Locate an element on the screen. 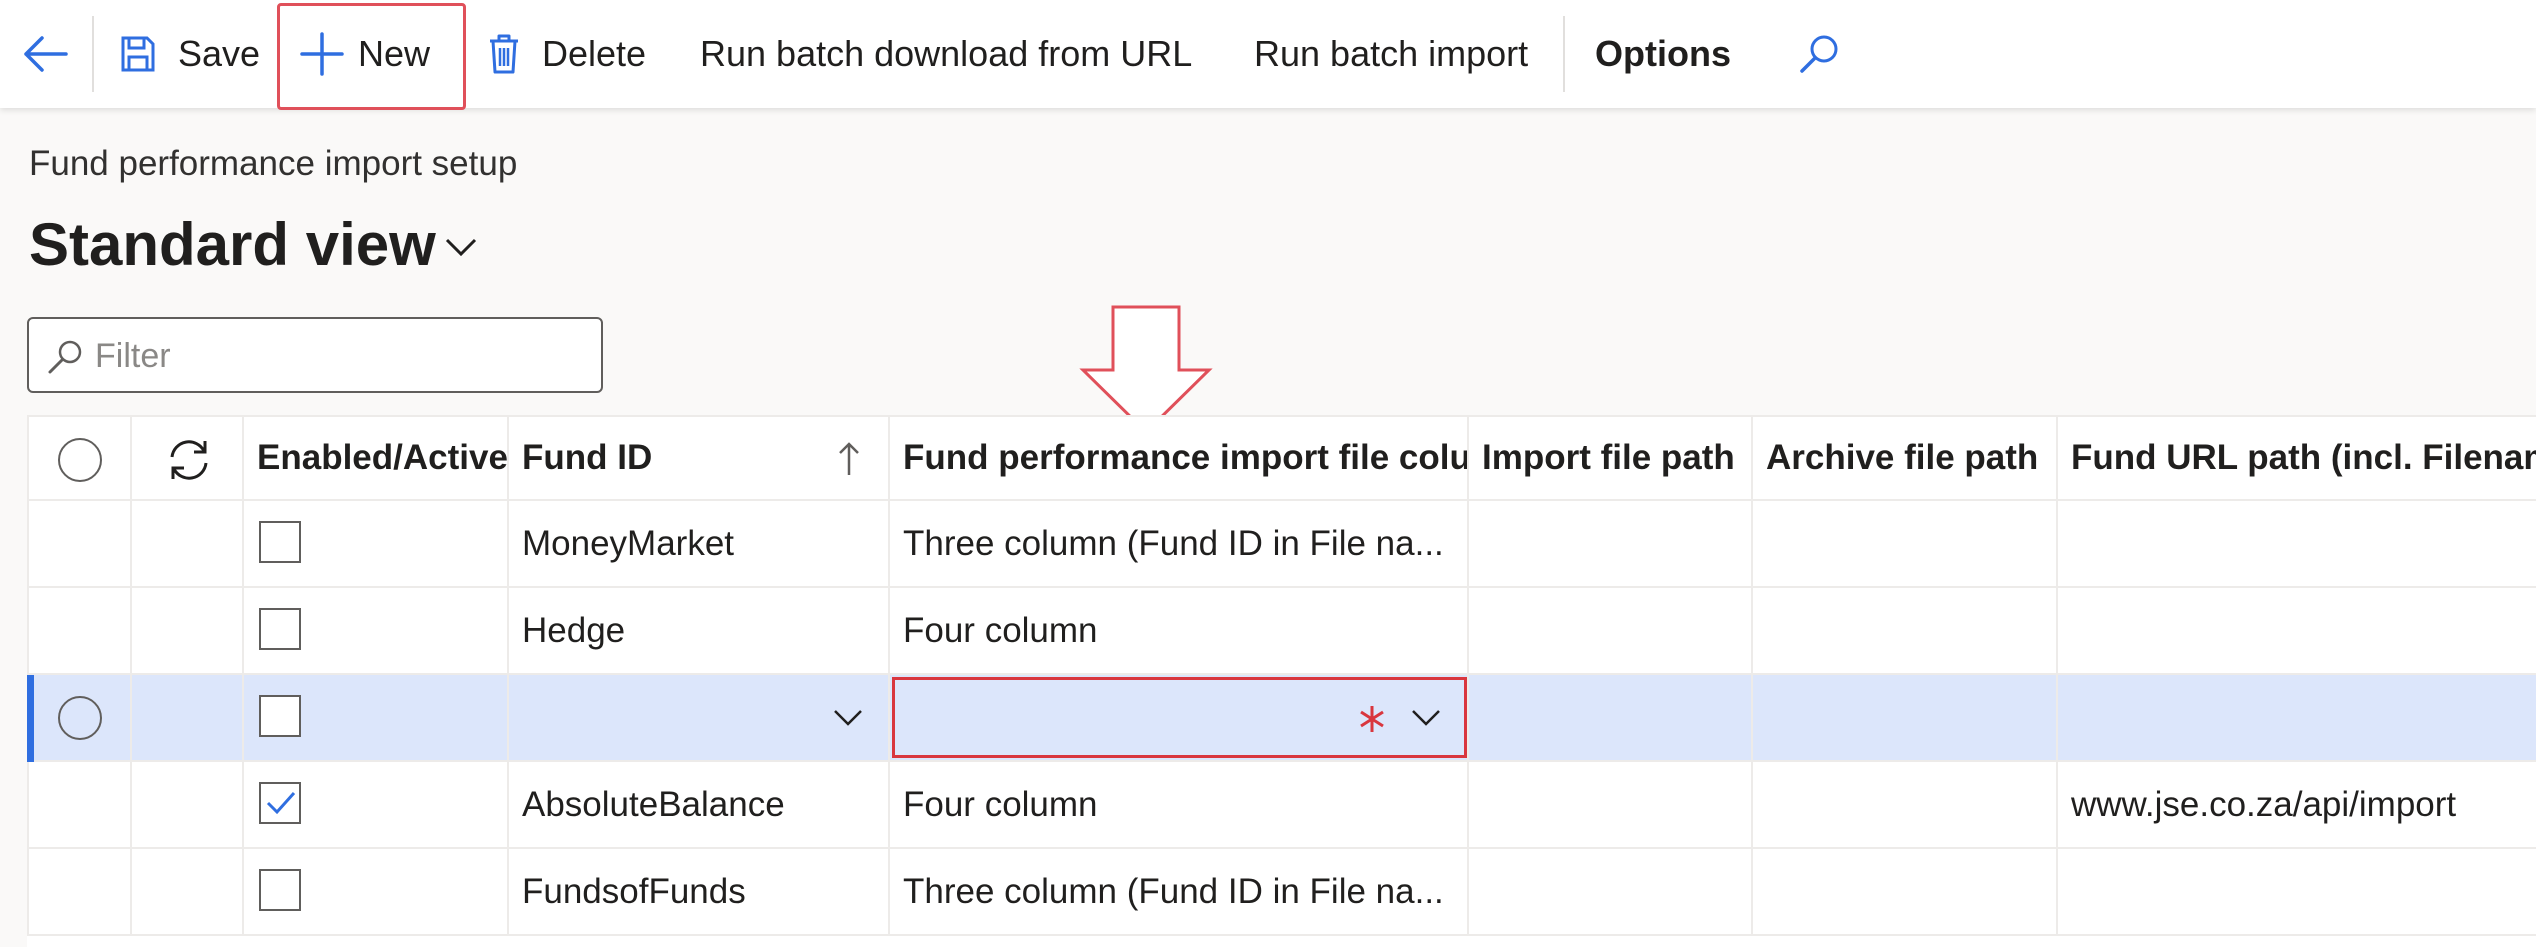 The image size is (2536, 947). trash-icon is located at coordinates (504, 54).